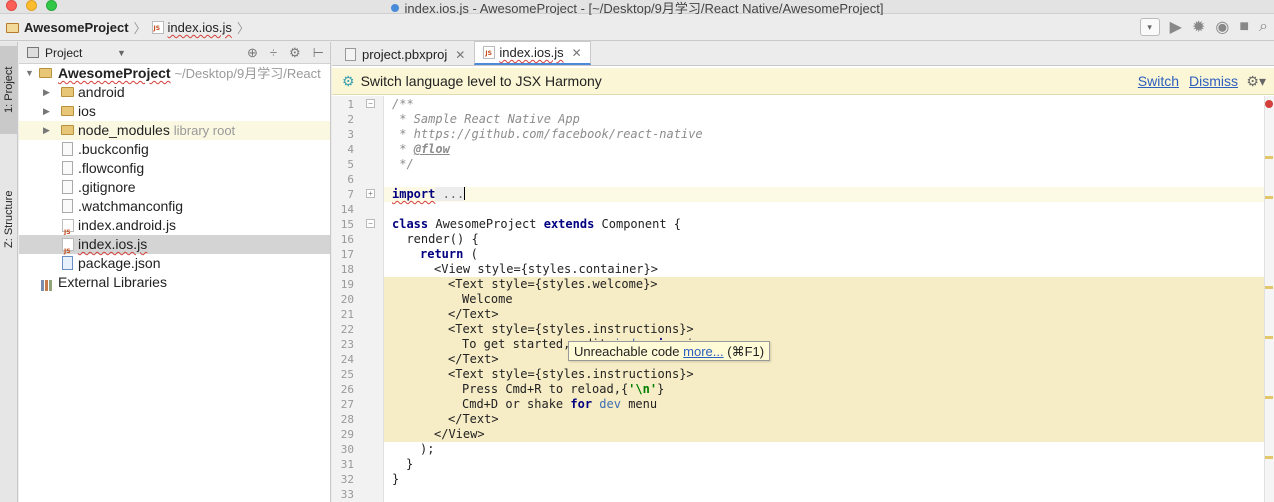 This screenshot has width=1274, height=502. I want to click on tree-item-label: ios, so click(87, 111).